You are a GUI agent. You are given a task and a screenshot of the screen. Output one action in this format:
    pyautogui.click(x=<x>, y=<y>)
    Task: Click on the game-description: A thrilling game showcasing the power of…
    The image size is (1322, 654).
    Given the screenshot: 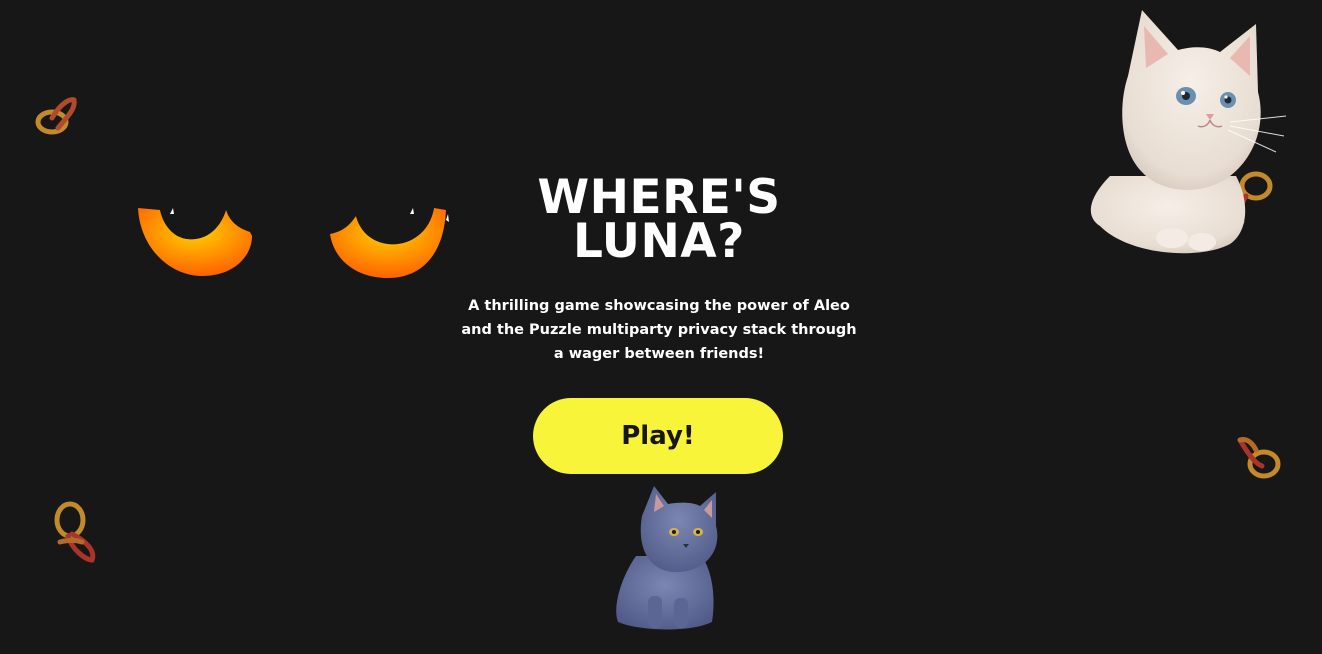 What is the action you would take?
    pyautogui.click(x=659, y=330)
    